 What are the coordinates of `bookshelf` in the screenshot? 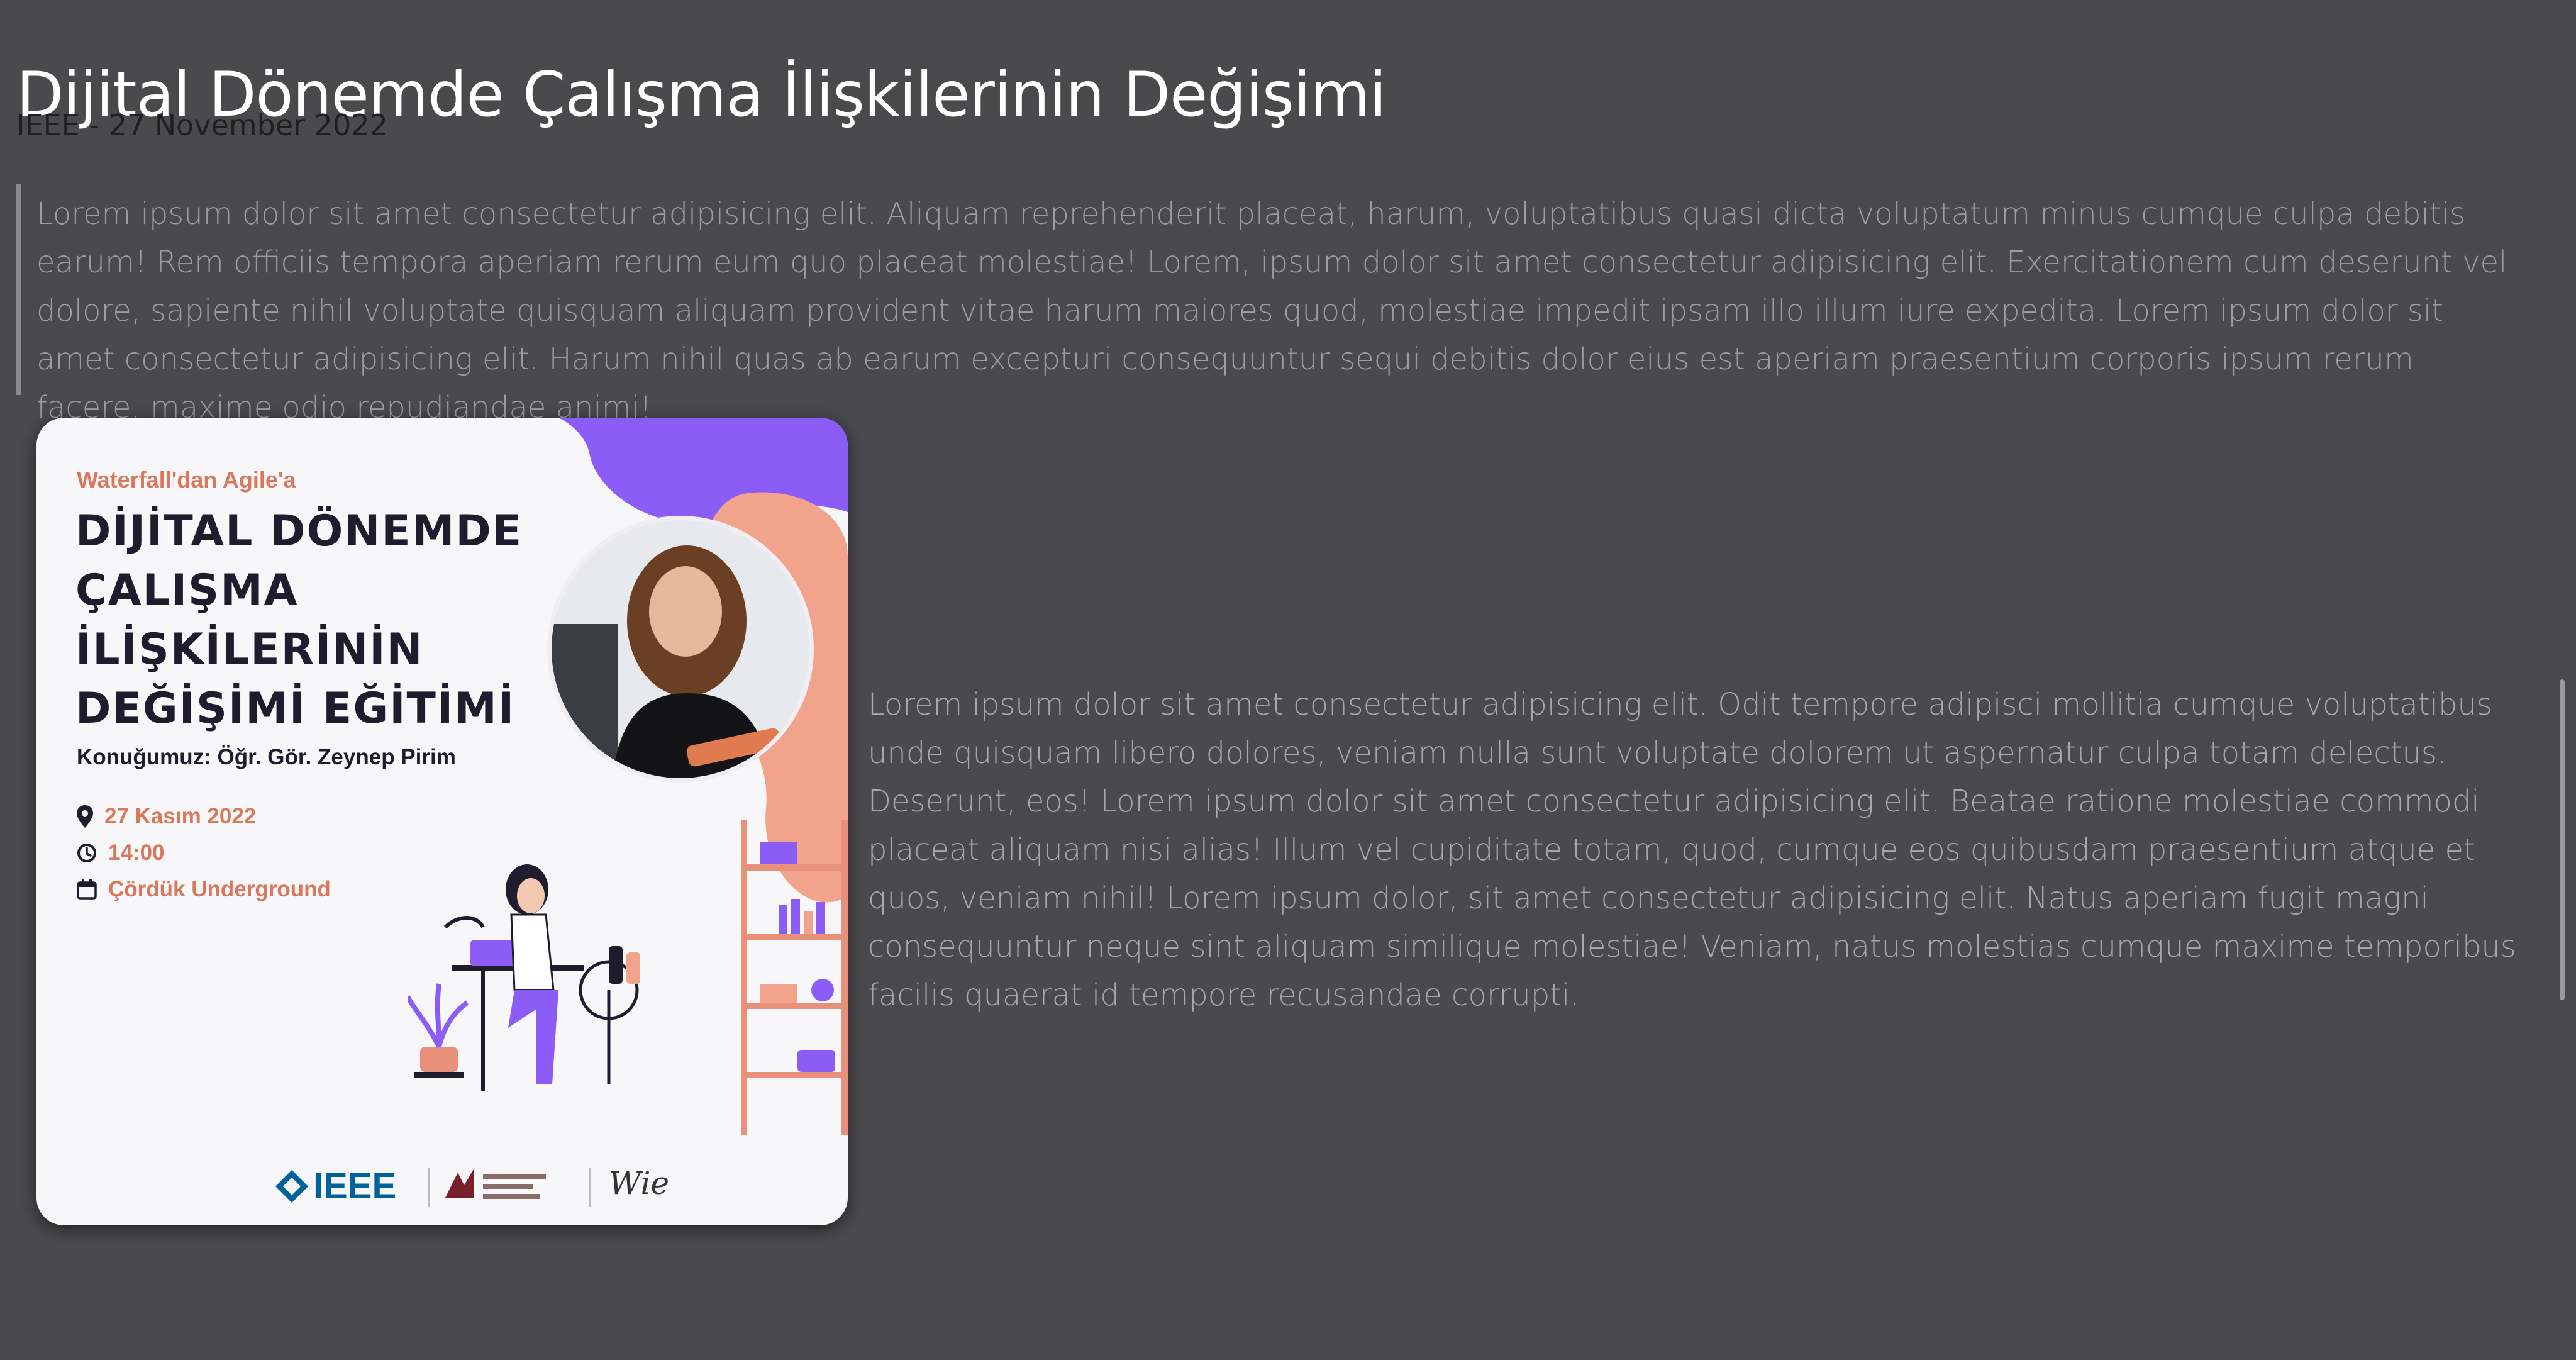 It's located at (794, 978).